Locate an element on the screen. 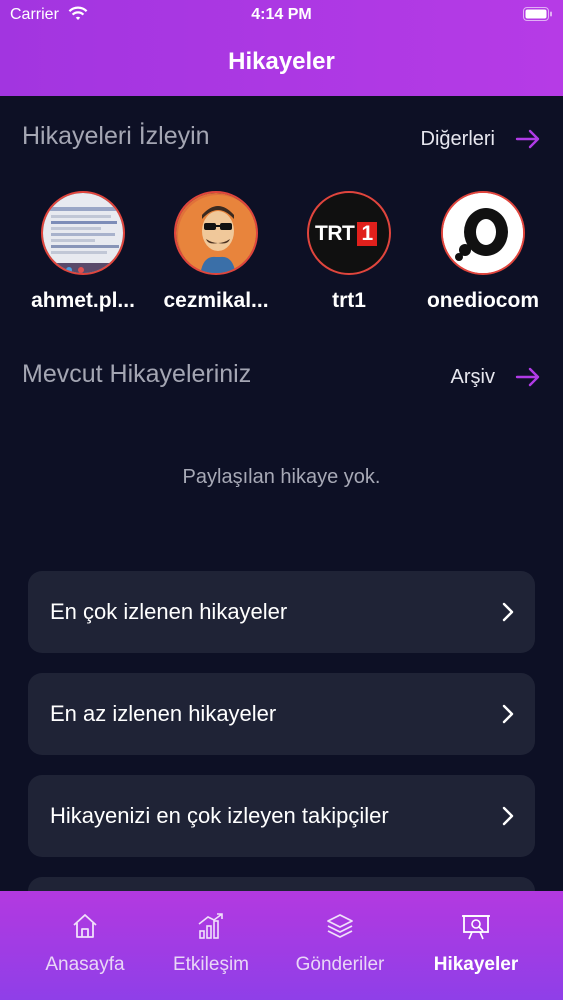  trt-logo-number: 1 is located at coordinates (367, 234).